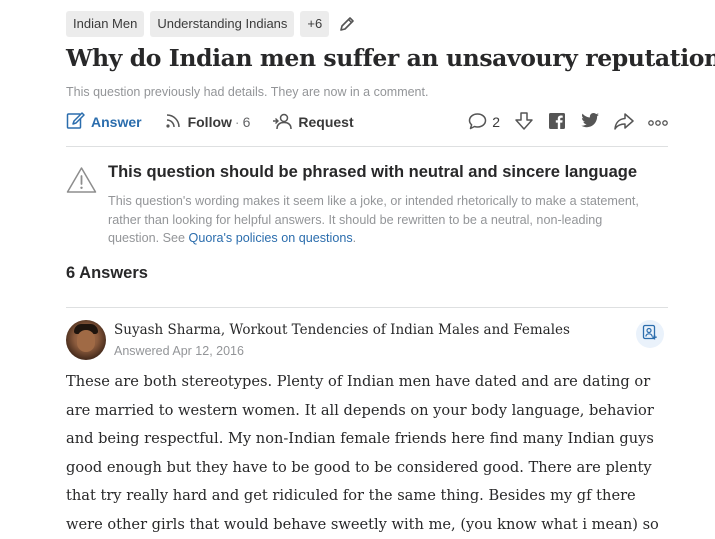 This screenshot has width=715, height=539. What do you see at coordinates (105, 24) in the screenshot?
I see `topic-chip-indian-men: Indian Men` at bounding box center [105, 24].